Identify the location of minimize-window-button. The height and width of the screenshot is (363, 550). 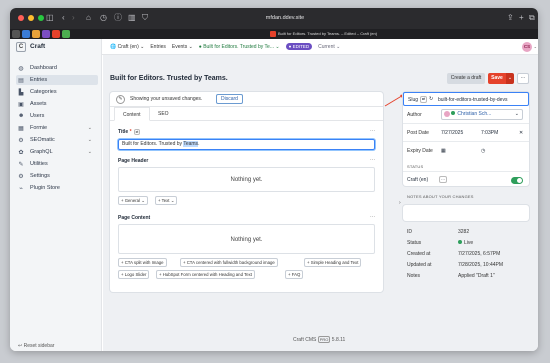
(31, 18).